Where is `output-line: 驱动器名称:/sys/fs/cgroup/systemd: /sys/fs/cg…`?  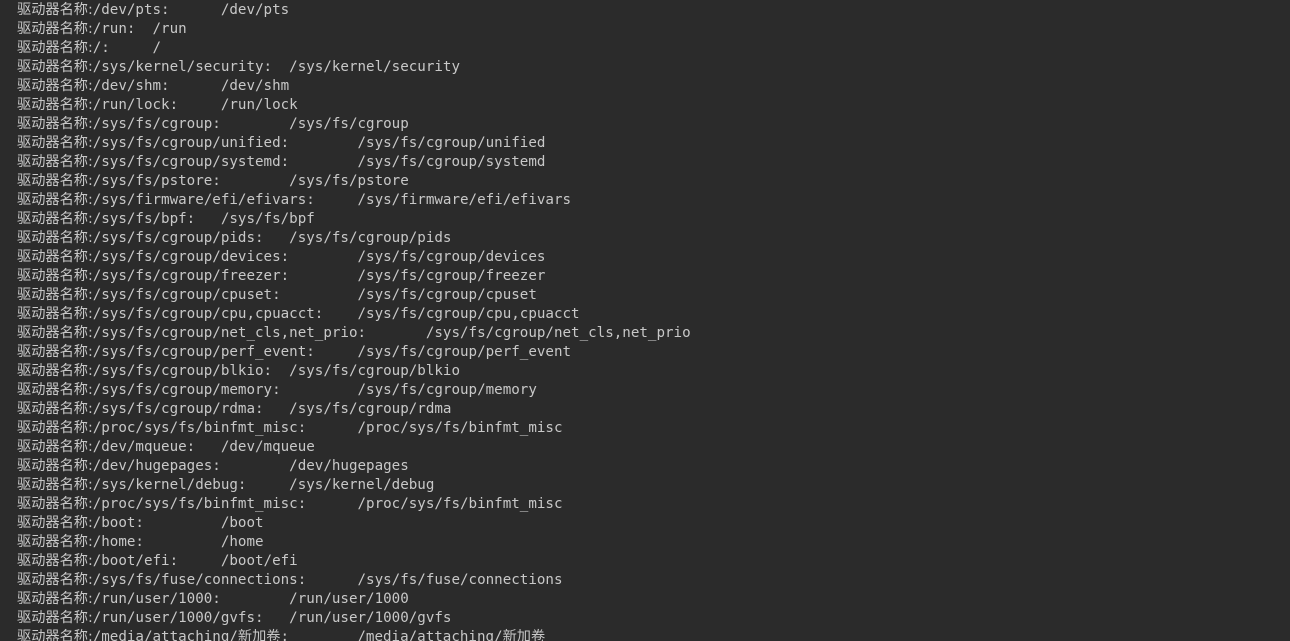
output-line: 驱动器名称:/sys/fs/cgroup/systemd: /sys/fs/cg… is located at coordinates (354, 162).